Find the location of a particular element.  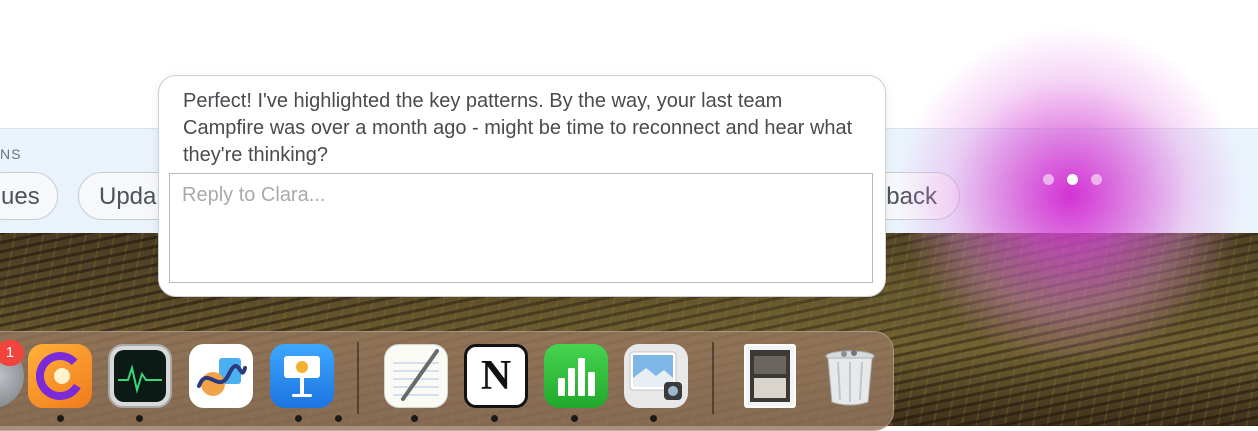

dock-app-numbers is located at coordinates (576, 376).